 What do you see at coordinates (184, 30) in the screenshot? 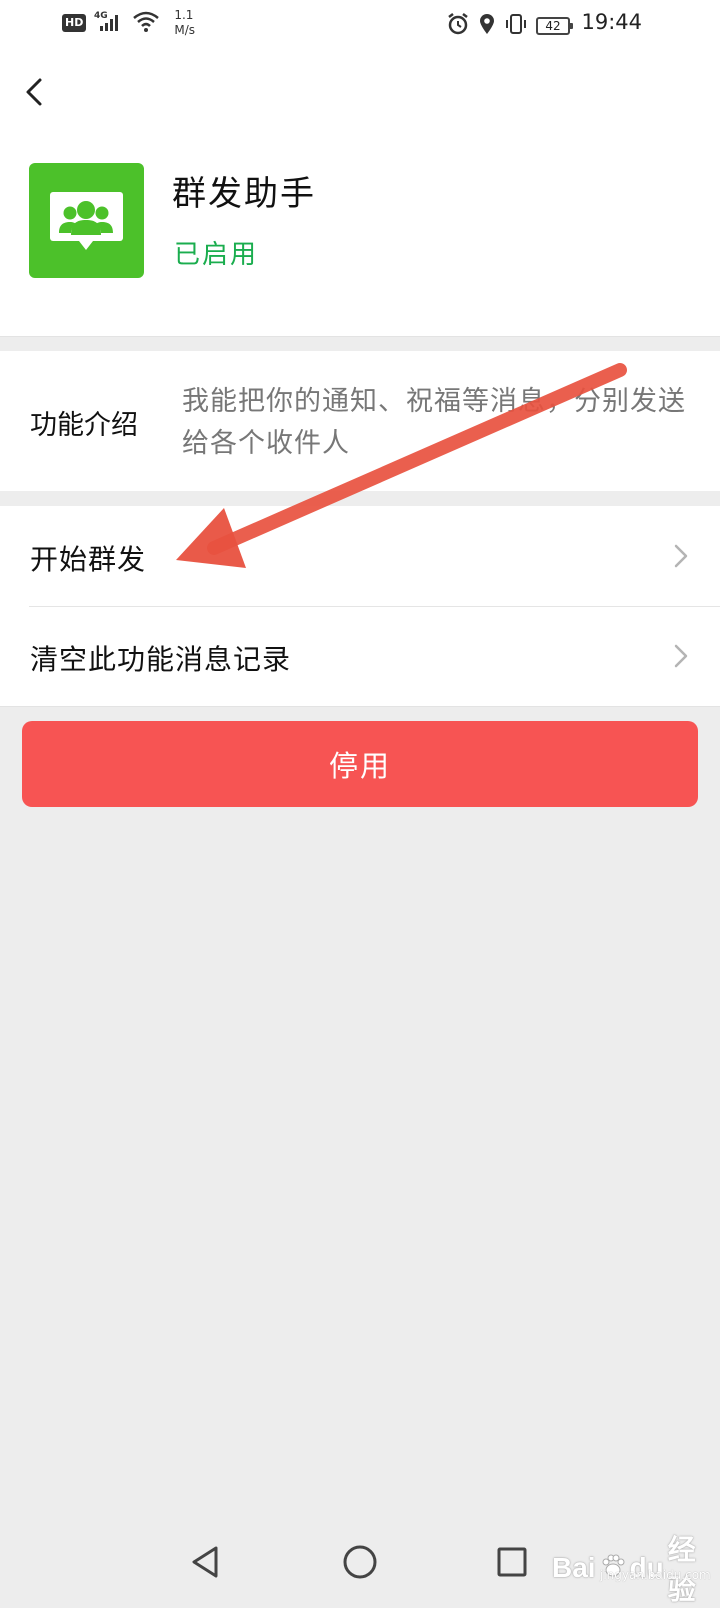
I see `speed-unit: M/s` at bounding box center [184, 30].